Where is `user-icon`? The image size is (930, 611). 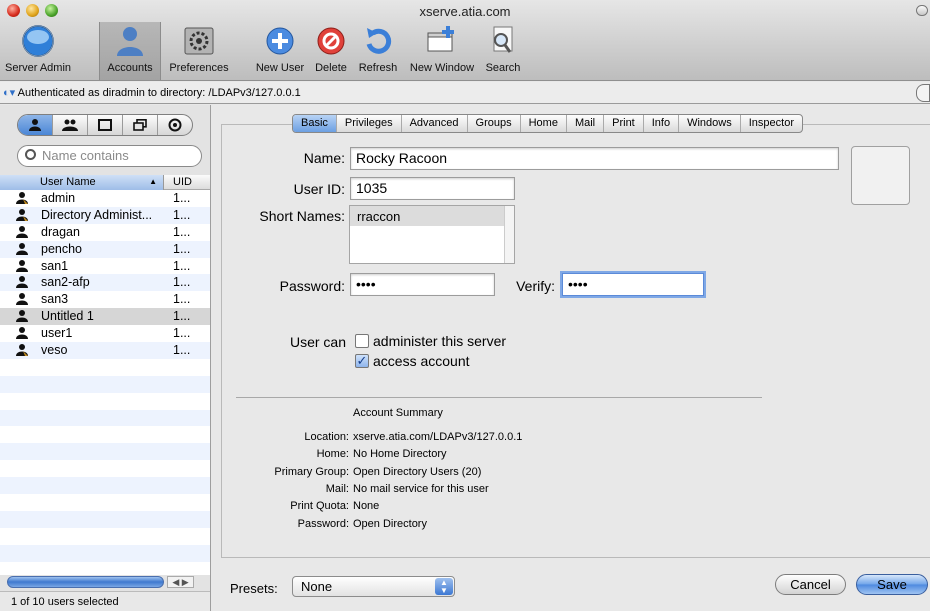
user-icon is located at coordinates (22, 231).